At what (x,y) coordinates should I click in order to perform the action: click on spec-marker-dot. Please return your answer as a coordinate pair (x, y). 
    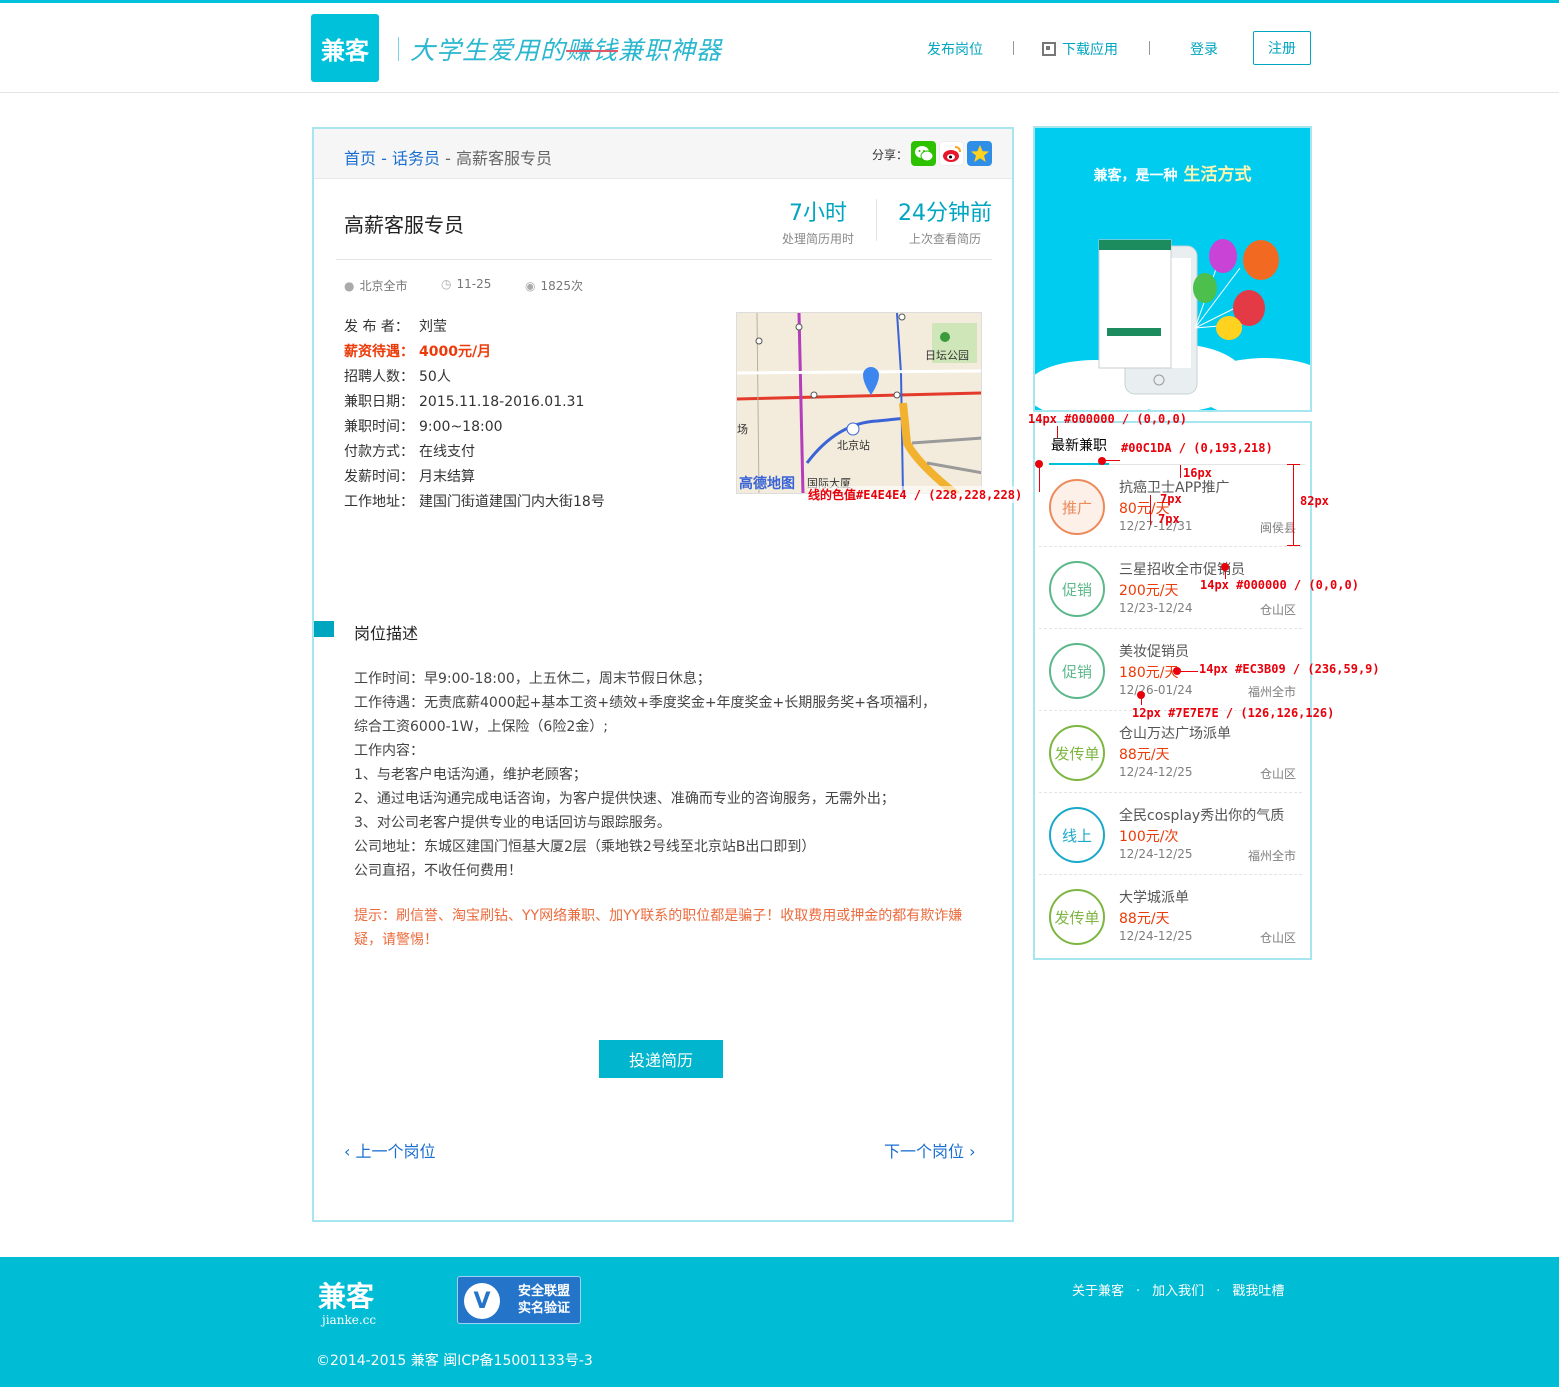
    Looking at the image, I should click on (1102, 461).